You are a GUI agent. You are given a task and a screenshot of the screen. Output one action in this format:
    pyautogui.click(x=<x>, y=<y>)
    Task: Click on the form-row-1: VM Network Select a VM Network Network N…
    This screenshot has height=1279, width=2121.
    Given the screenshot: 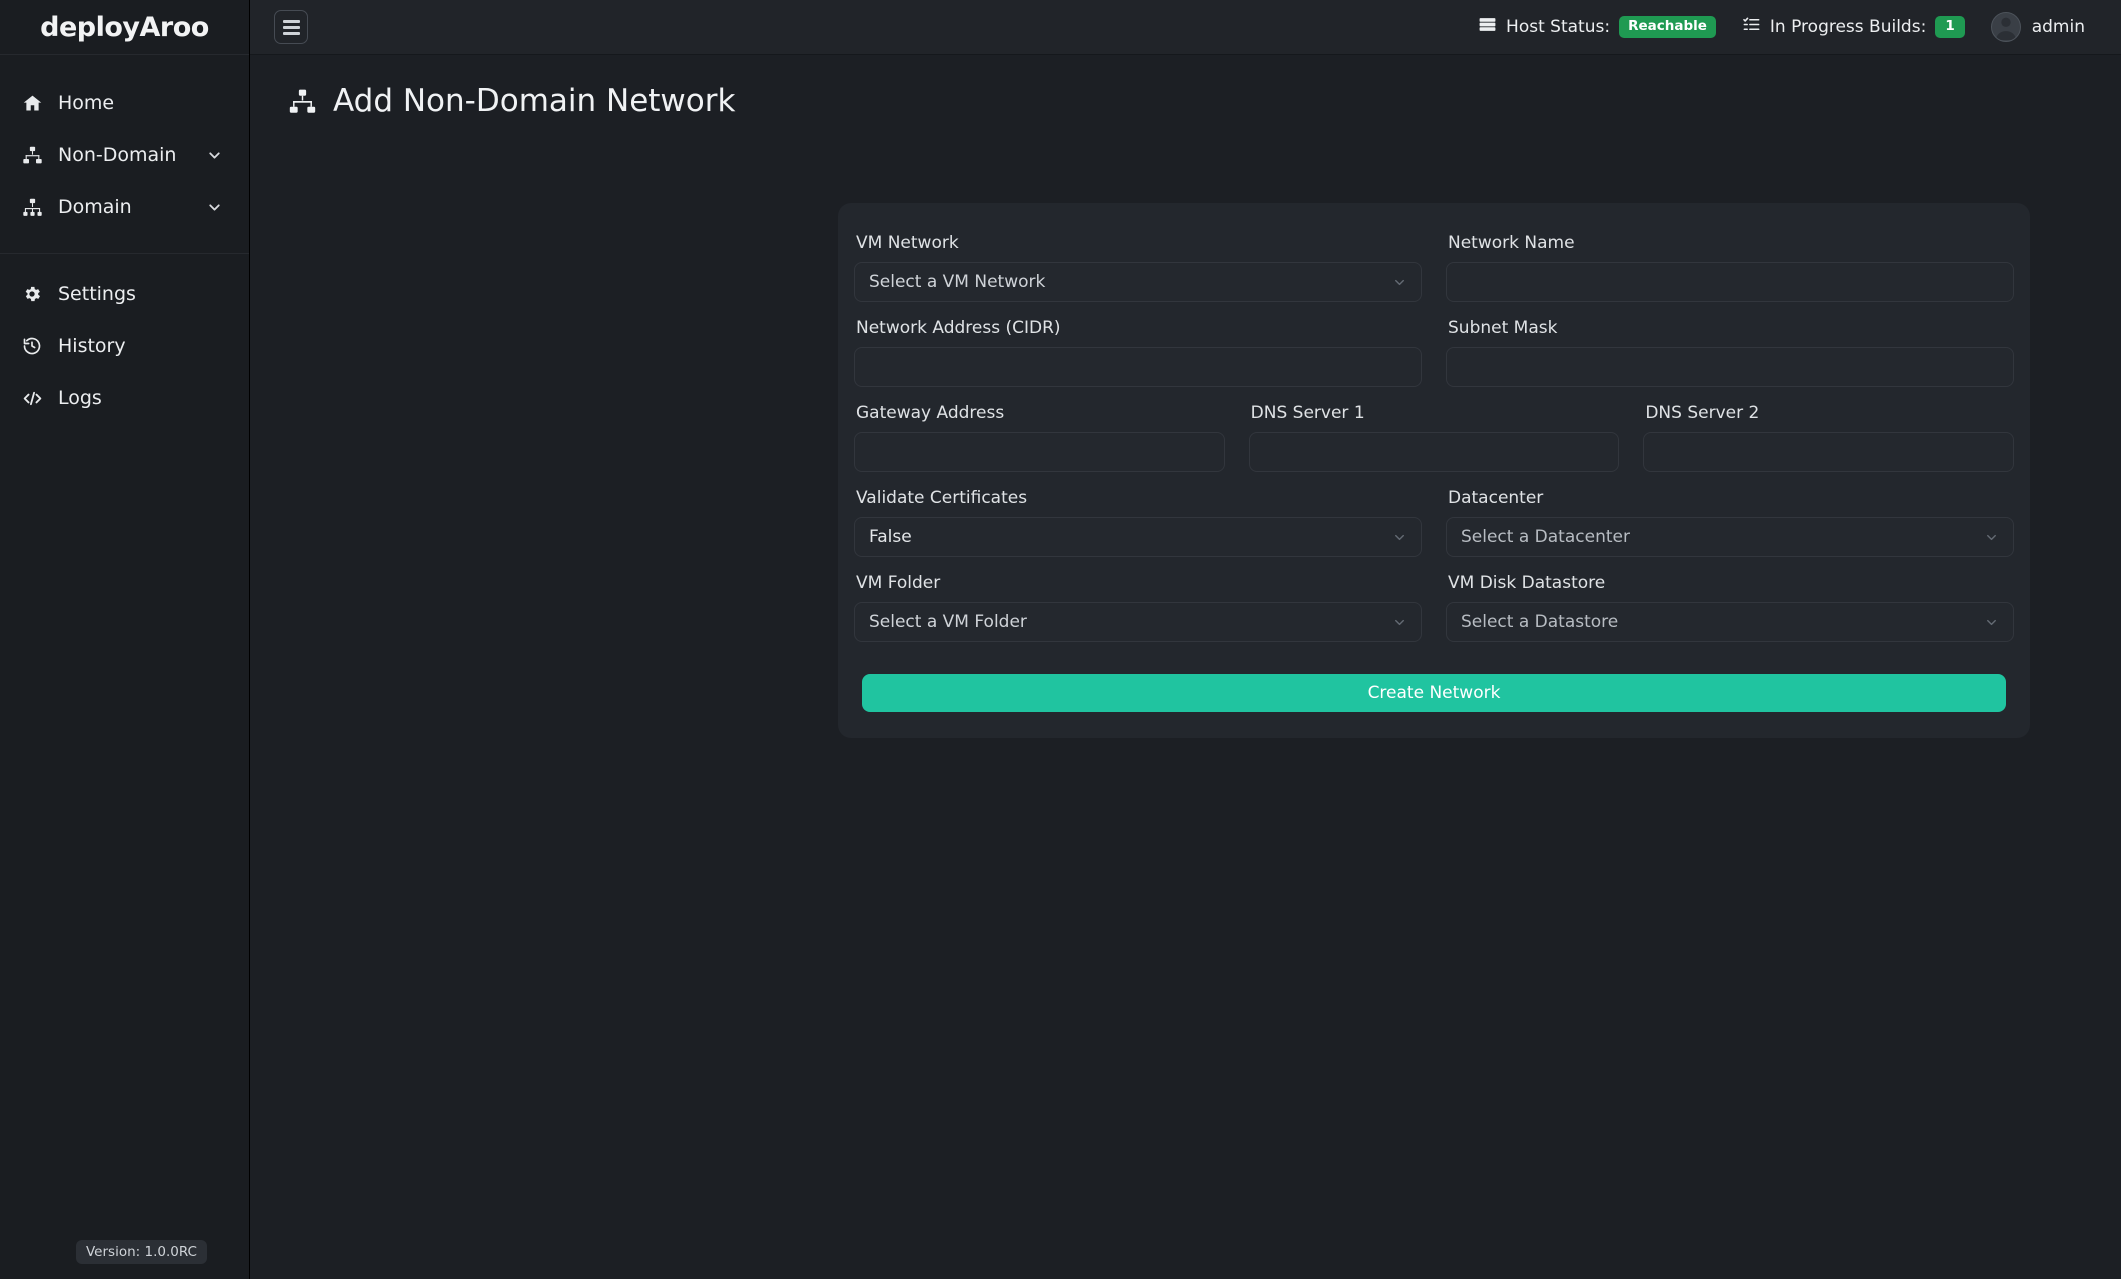 What is the action you would take?
    pyautogui.click(x=1434, y=265)
    